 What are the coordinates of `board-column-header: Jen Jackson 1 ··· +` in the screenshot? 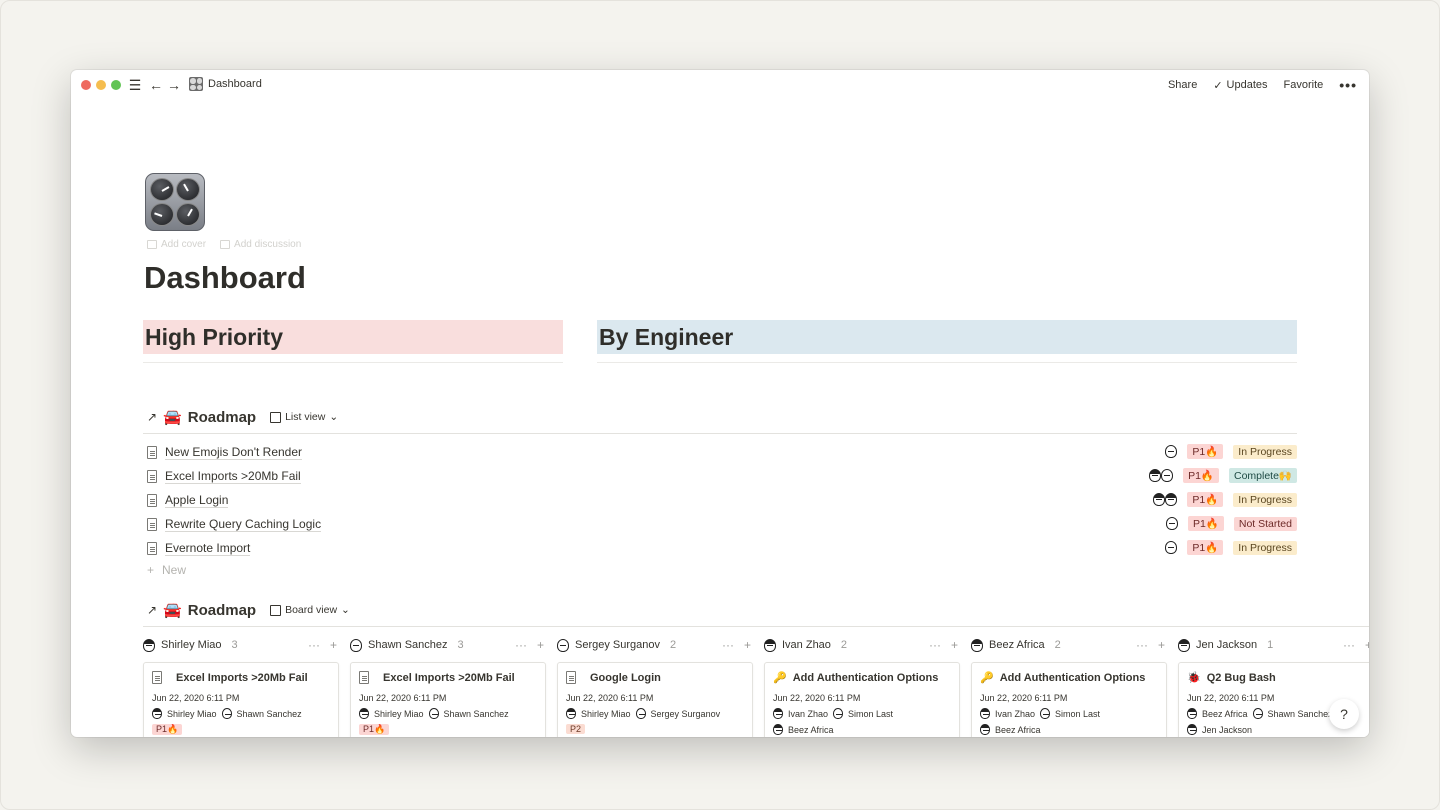 It's located at (1273, 645).